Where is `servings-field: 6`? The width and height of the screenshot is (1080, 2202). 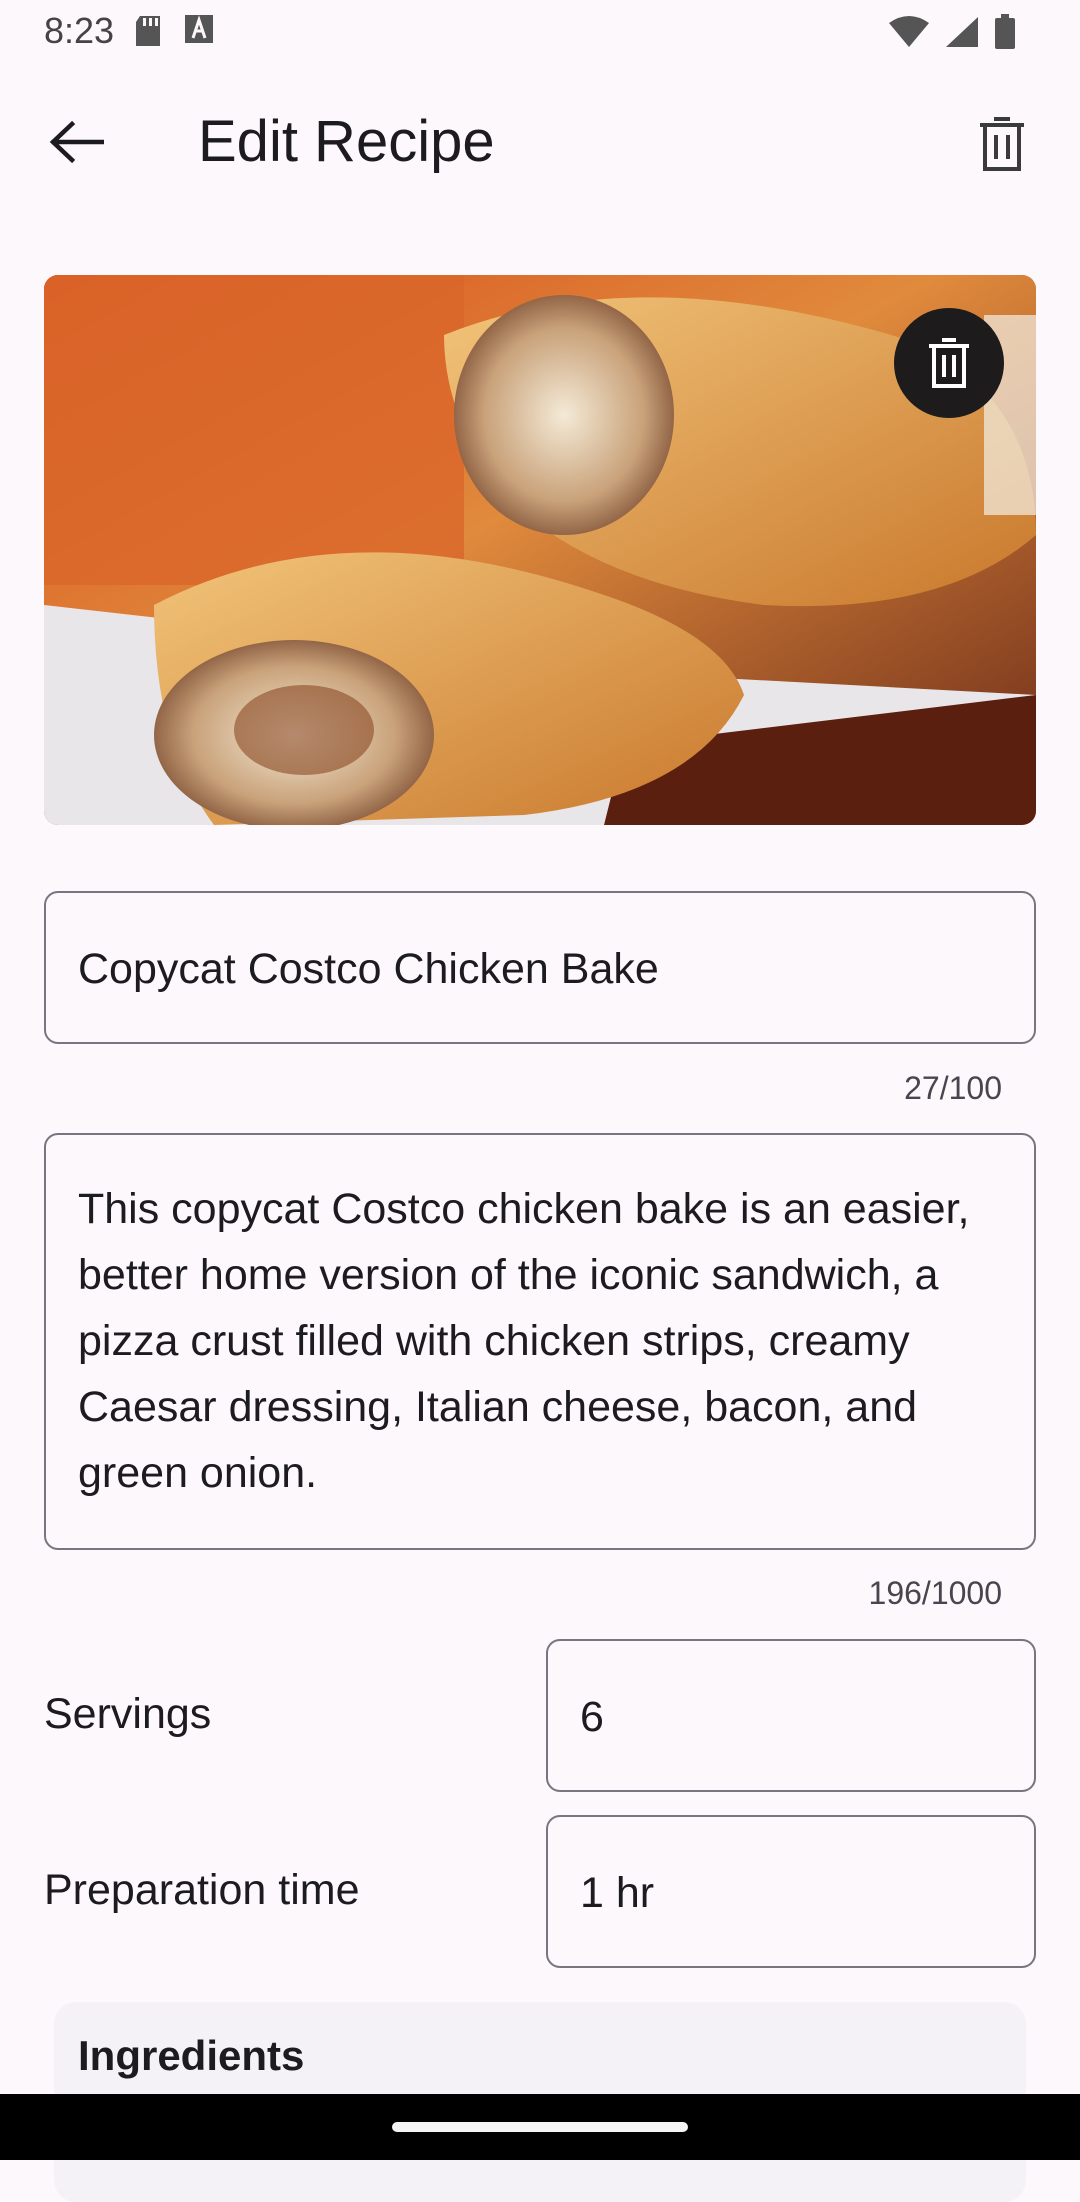 servings-field: 6 is located at coordinates (791, 1715).